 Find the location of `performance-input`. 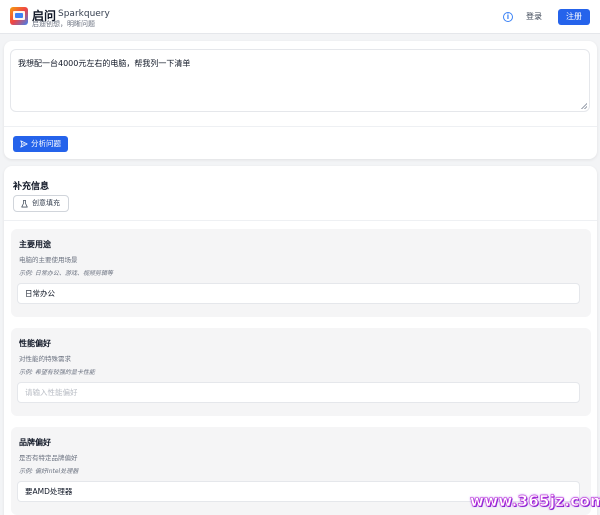

performance-input is located at coordinates (298, 392).